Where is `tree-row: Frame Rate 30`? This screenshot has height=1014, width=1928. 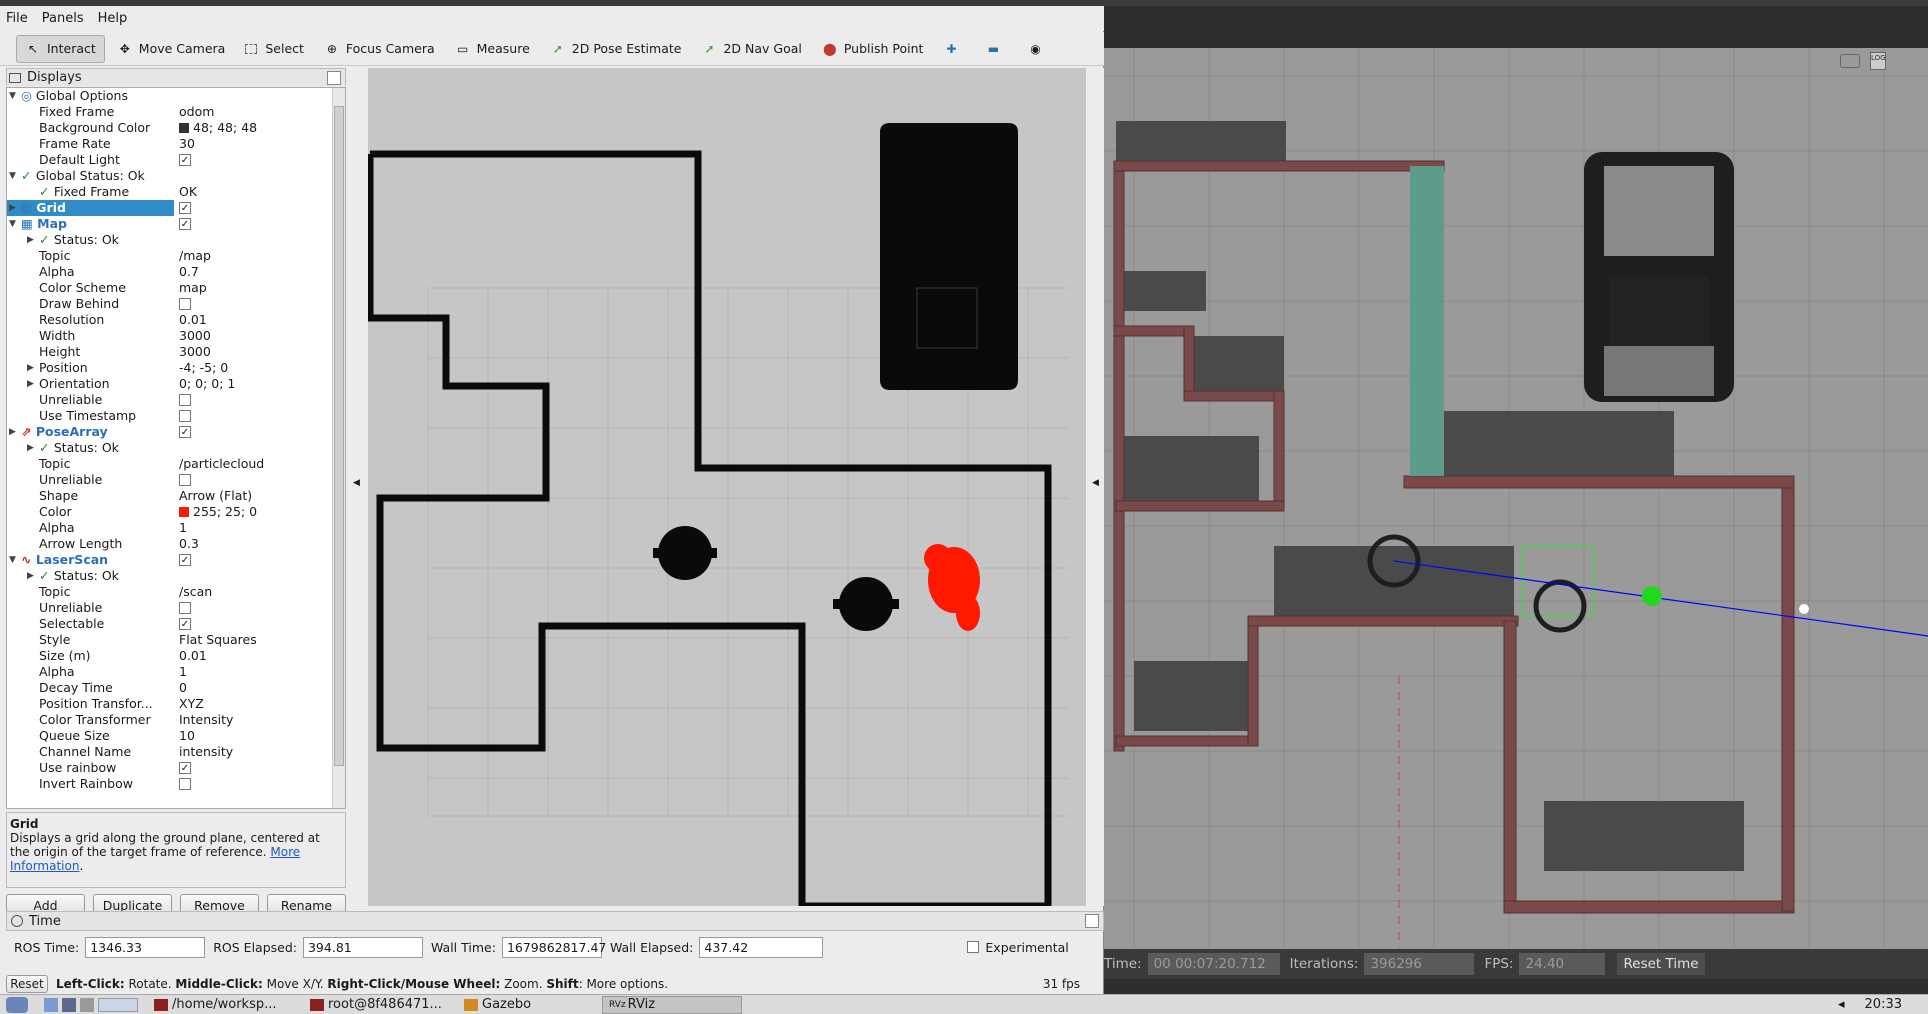 tree-row: Frame Rate 30 is located at coordinates (176, 144).